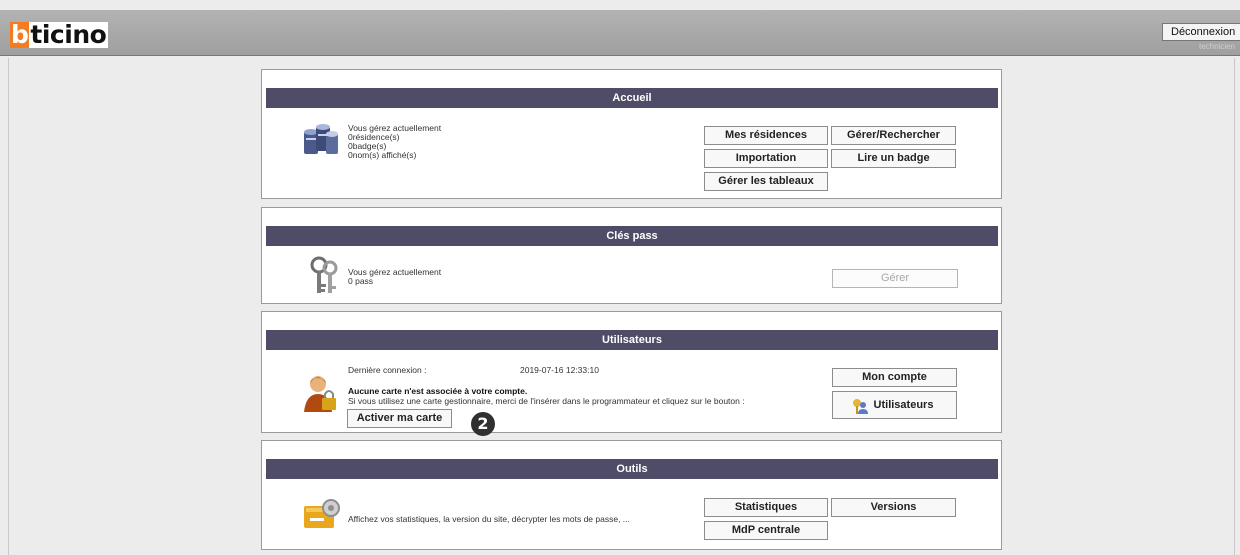 This screenshot has width=1240, height=555. What do you see at coordinates (321, 139) in the screenshot?
I see `database-icon` at bounding box center [321, 139].